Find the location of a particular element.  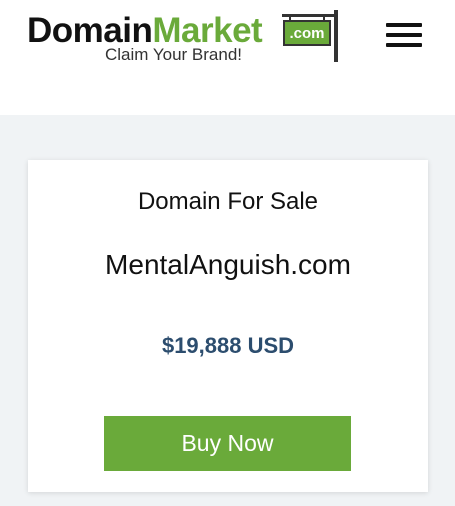

menu-bar-top is located at coordinates (404, 25).